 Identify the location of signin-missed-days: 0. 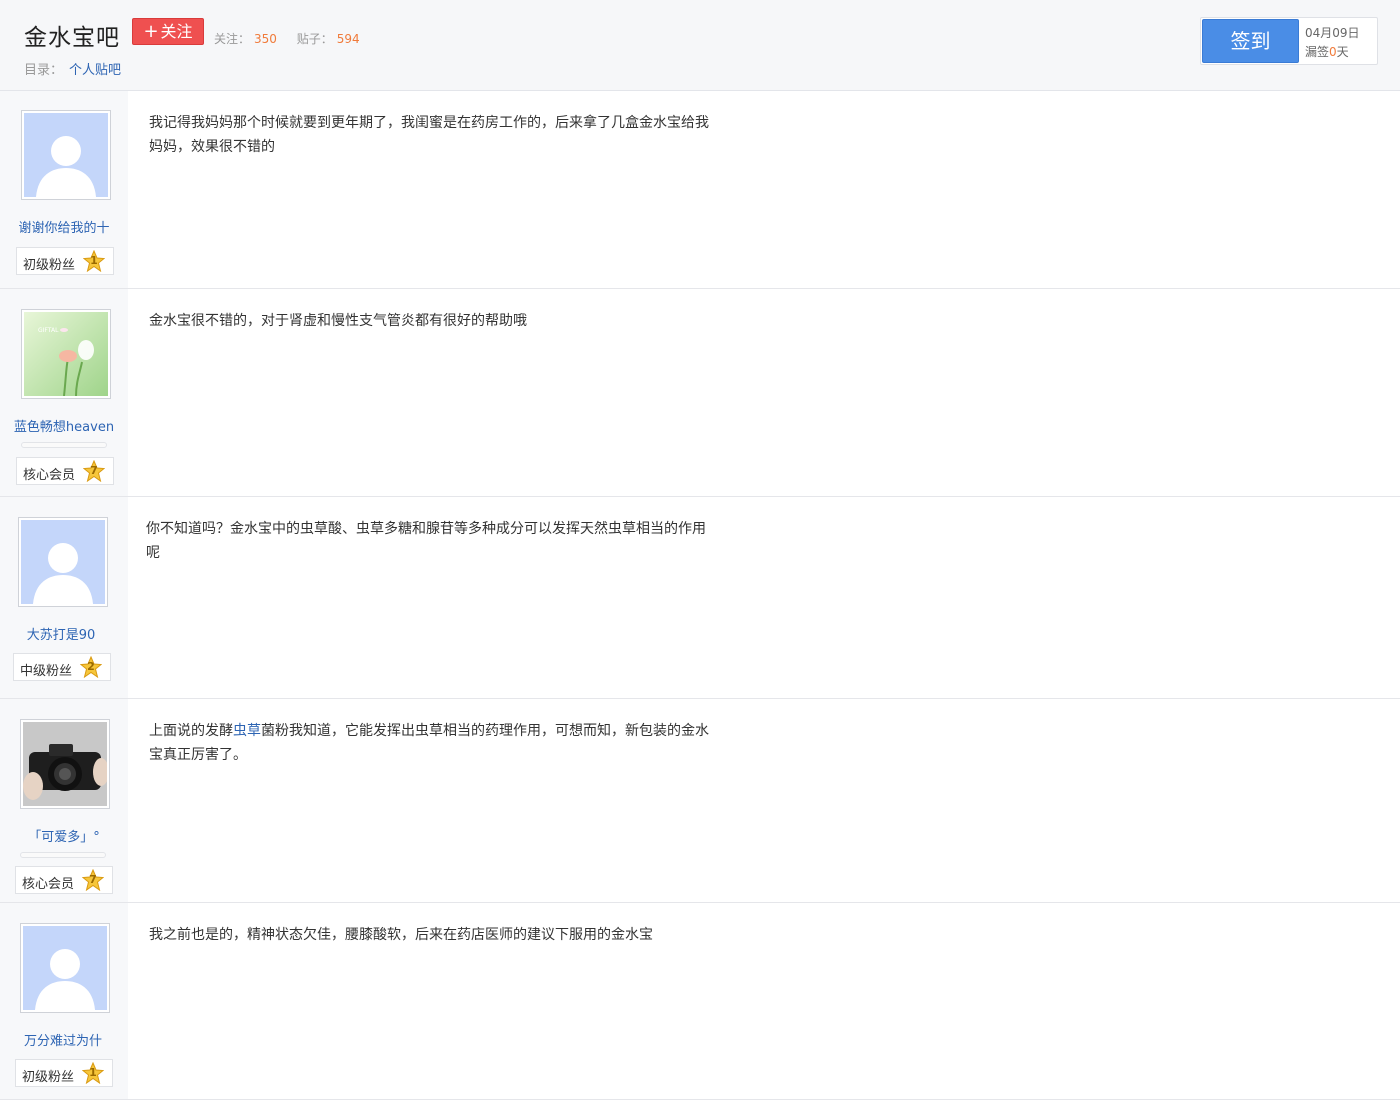
(1333, 52).